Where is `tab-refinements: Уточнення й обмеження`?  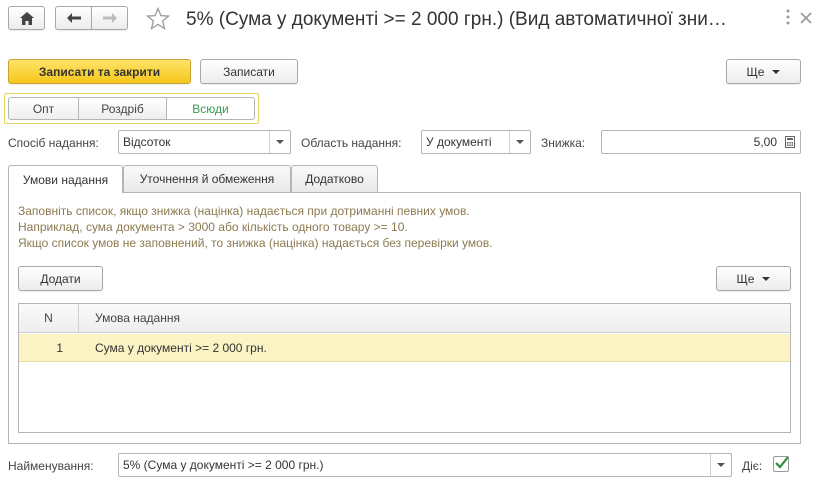 tab-refinements: Уточнення й обмеження is located at coordinates (207, 178).